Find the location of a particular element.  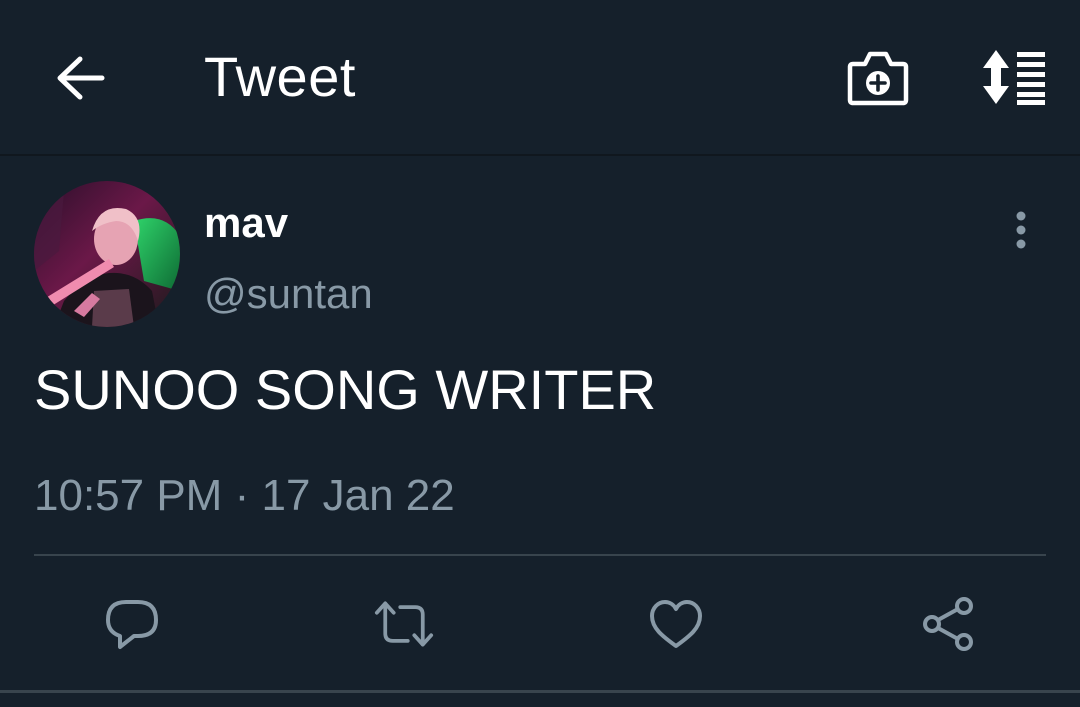

page-title: Tweet is located at coordinates (280, 76).